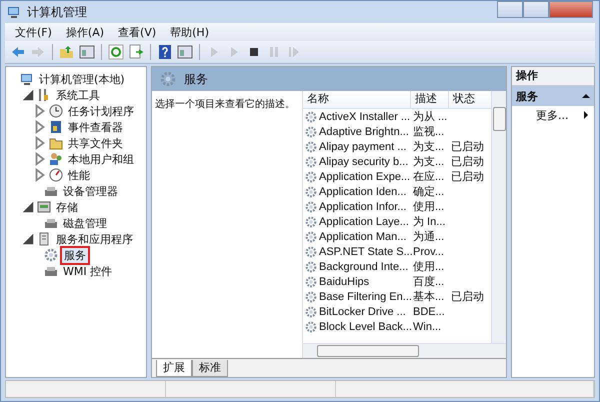  Describe the element at coordinates (94, 239) in the screenshot. I see `tree-item: 服务和应用程序` at that location.